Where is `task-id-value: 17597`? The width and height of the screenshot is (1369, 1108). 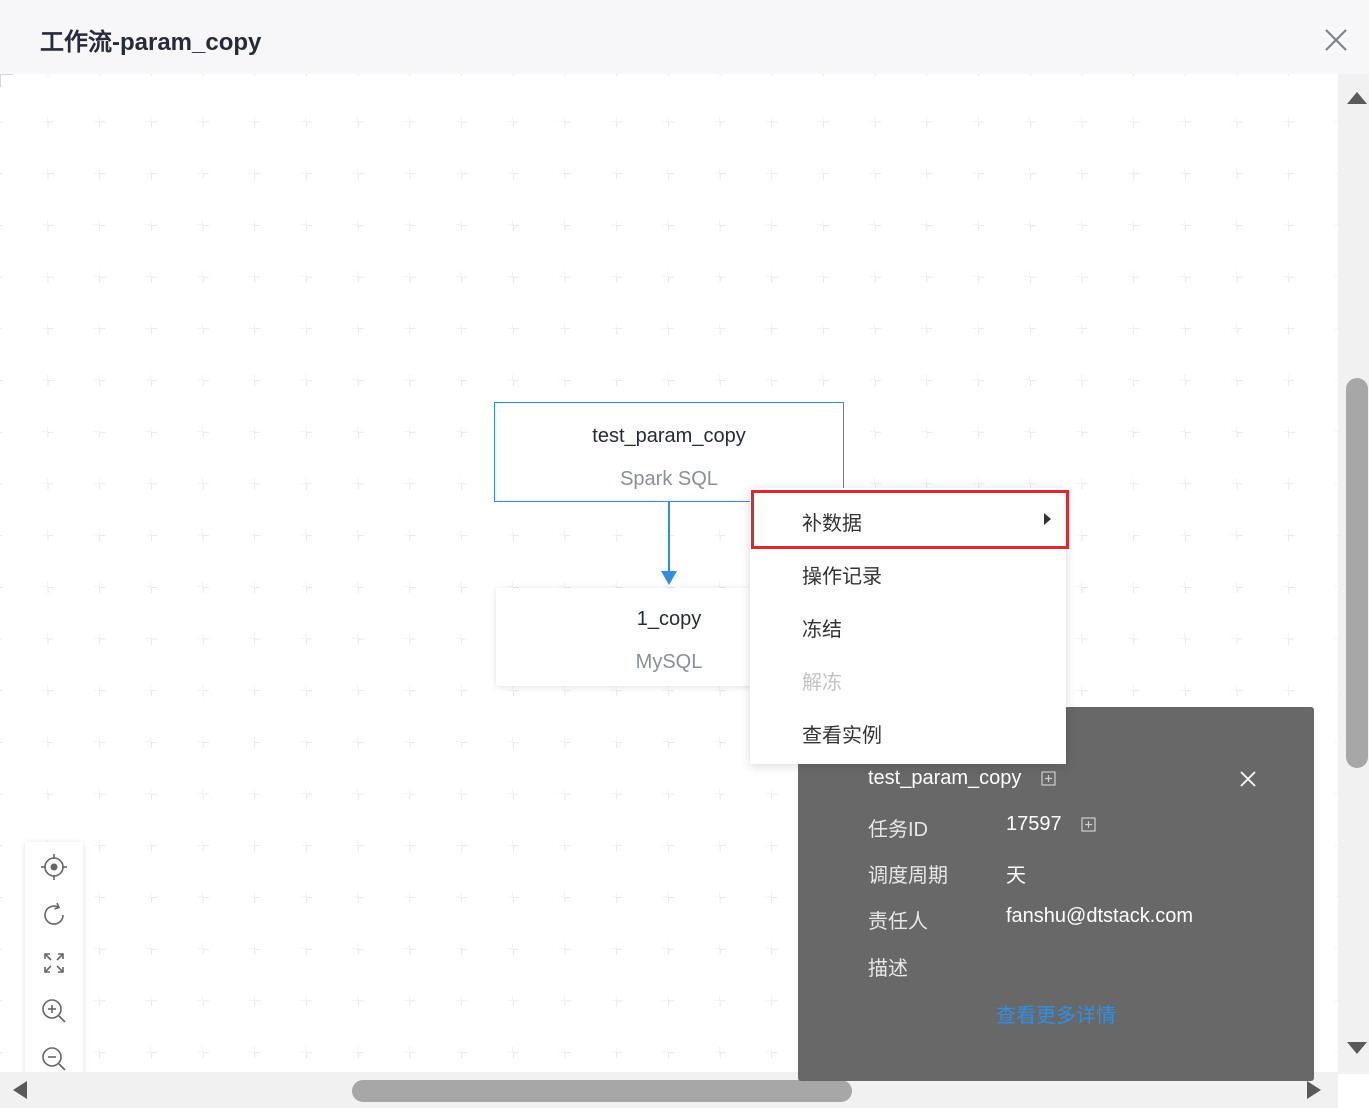
task-id-value: 17597 is located at coordinates (1034, 824).